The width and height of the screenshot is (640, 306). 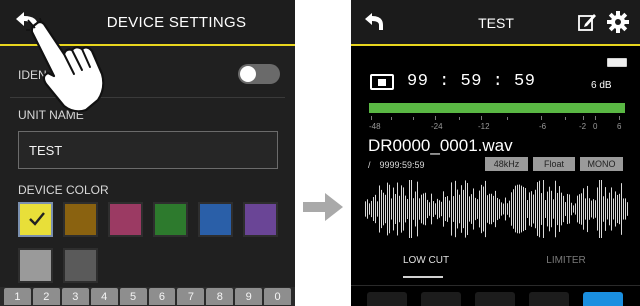 What do you see at coordinates (75, 296) in the screenshot?
I see `number-key: 3` at bounding box center [75, 296].